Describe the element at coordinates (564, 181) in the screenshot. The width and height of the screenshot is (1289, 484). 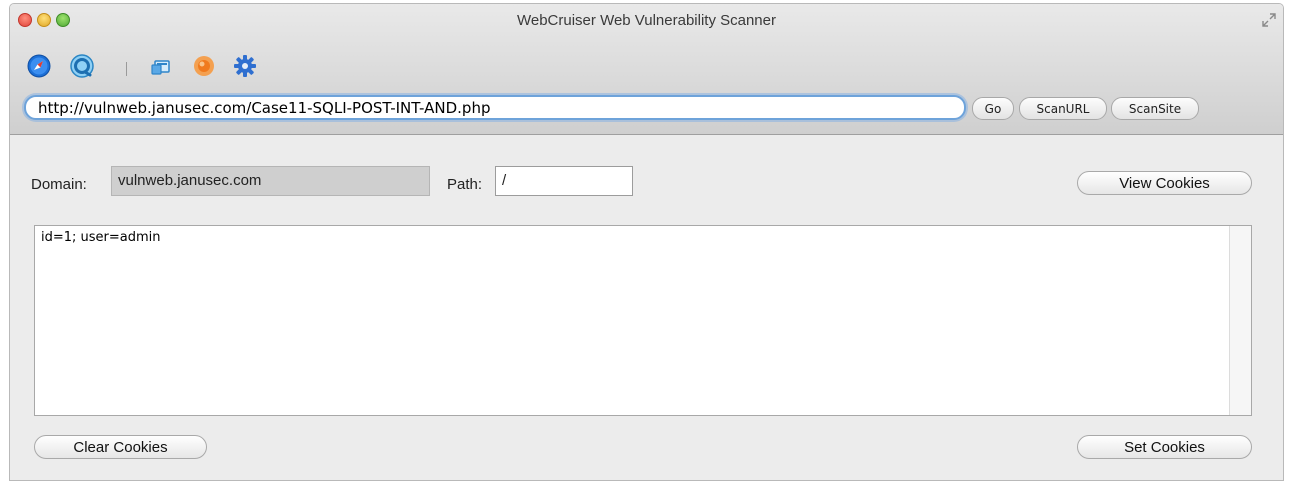
I see `path-field: /` at that location.